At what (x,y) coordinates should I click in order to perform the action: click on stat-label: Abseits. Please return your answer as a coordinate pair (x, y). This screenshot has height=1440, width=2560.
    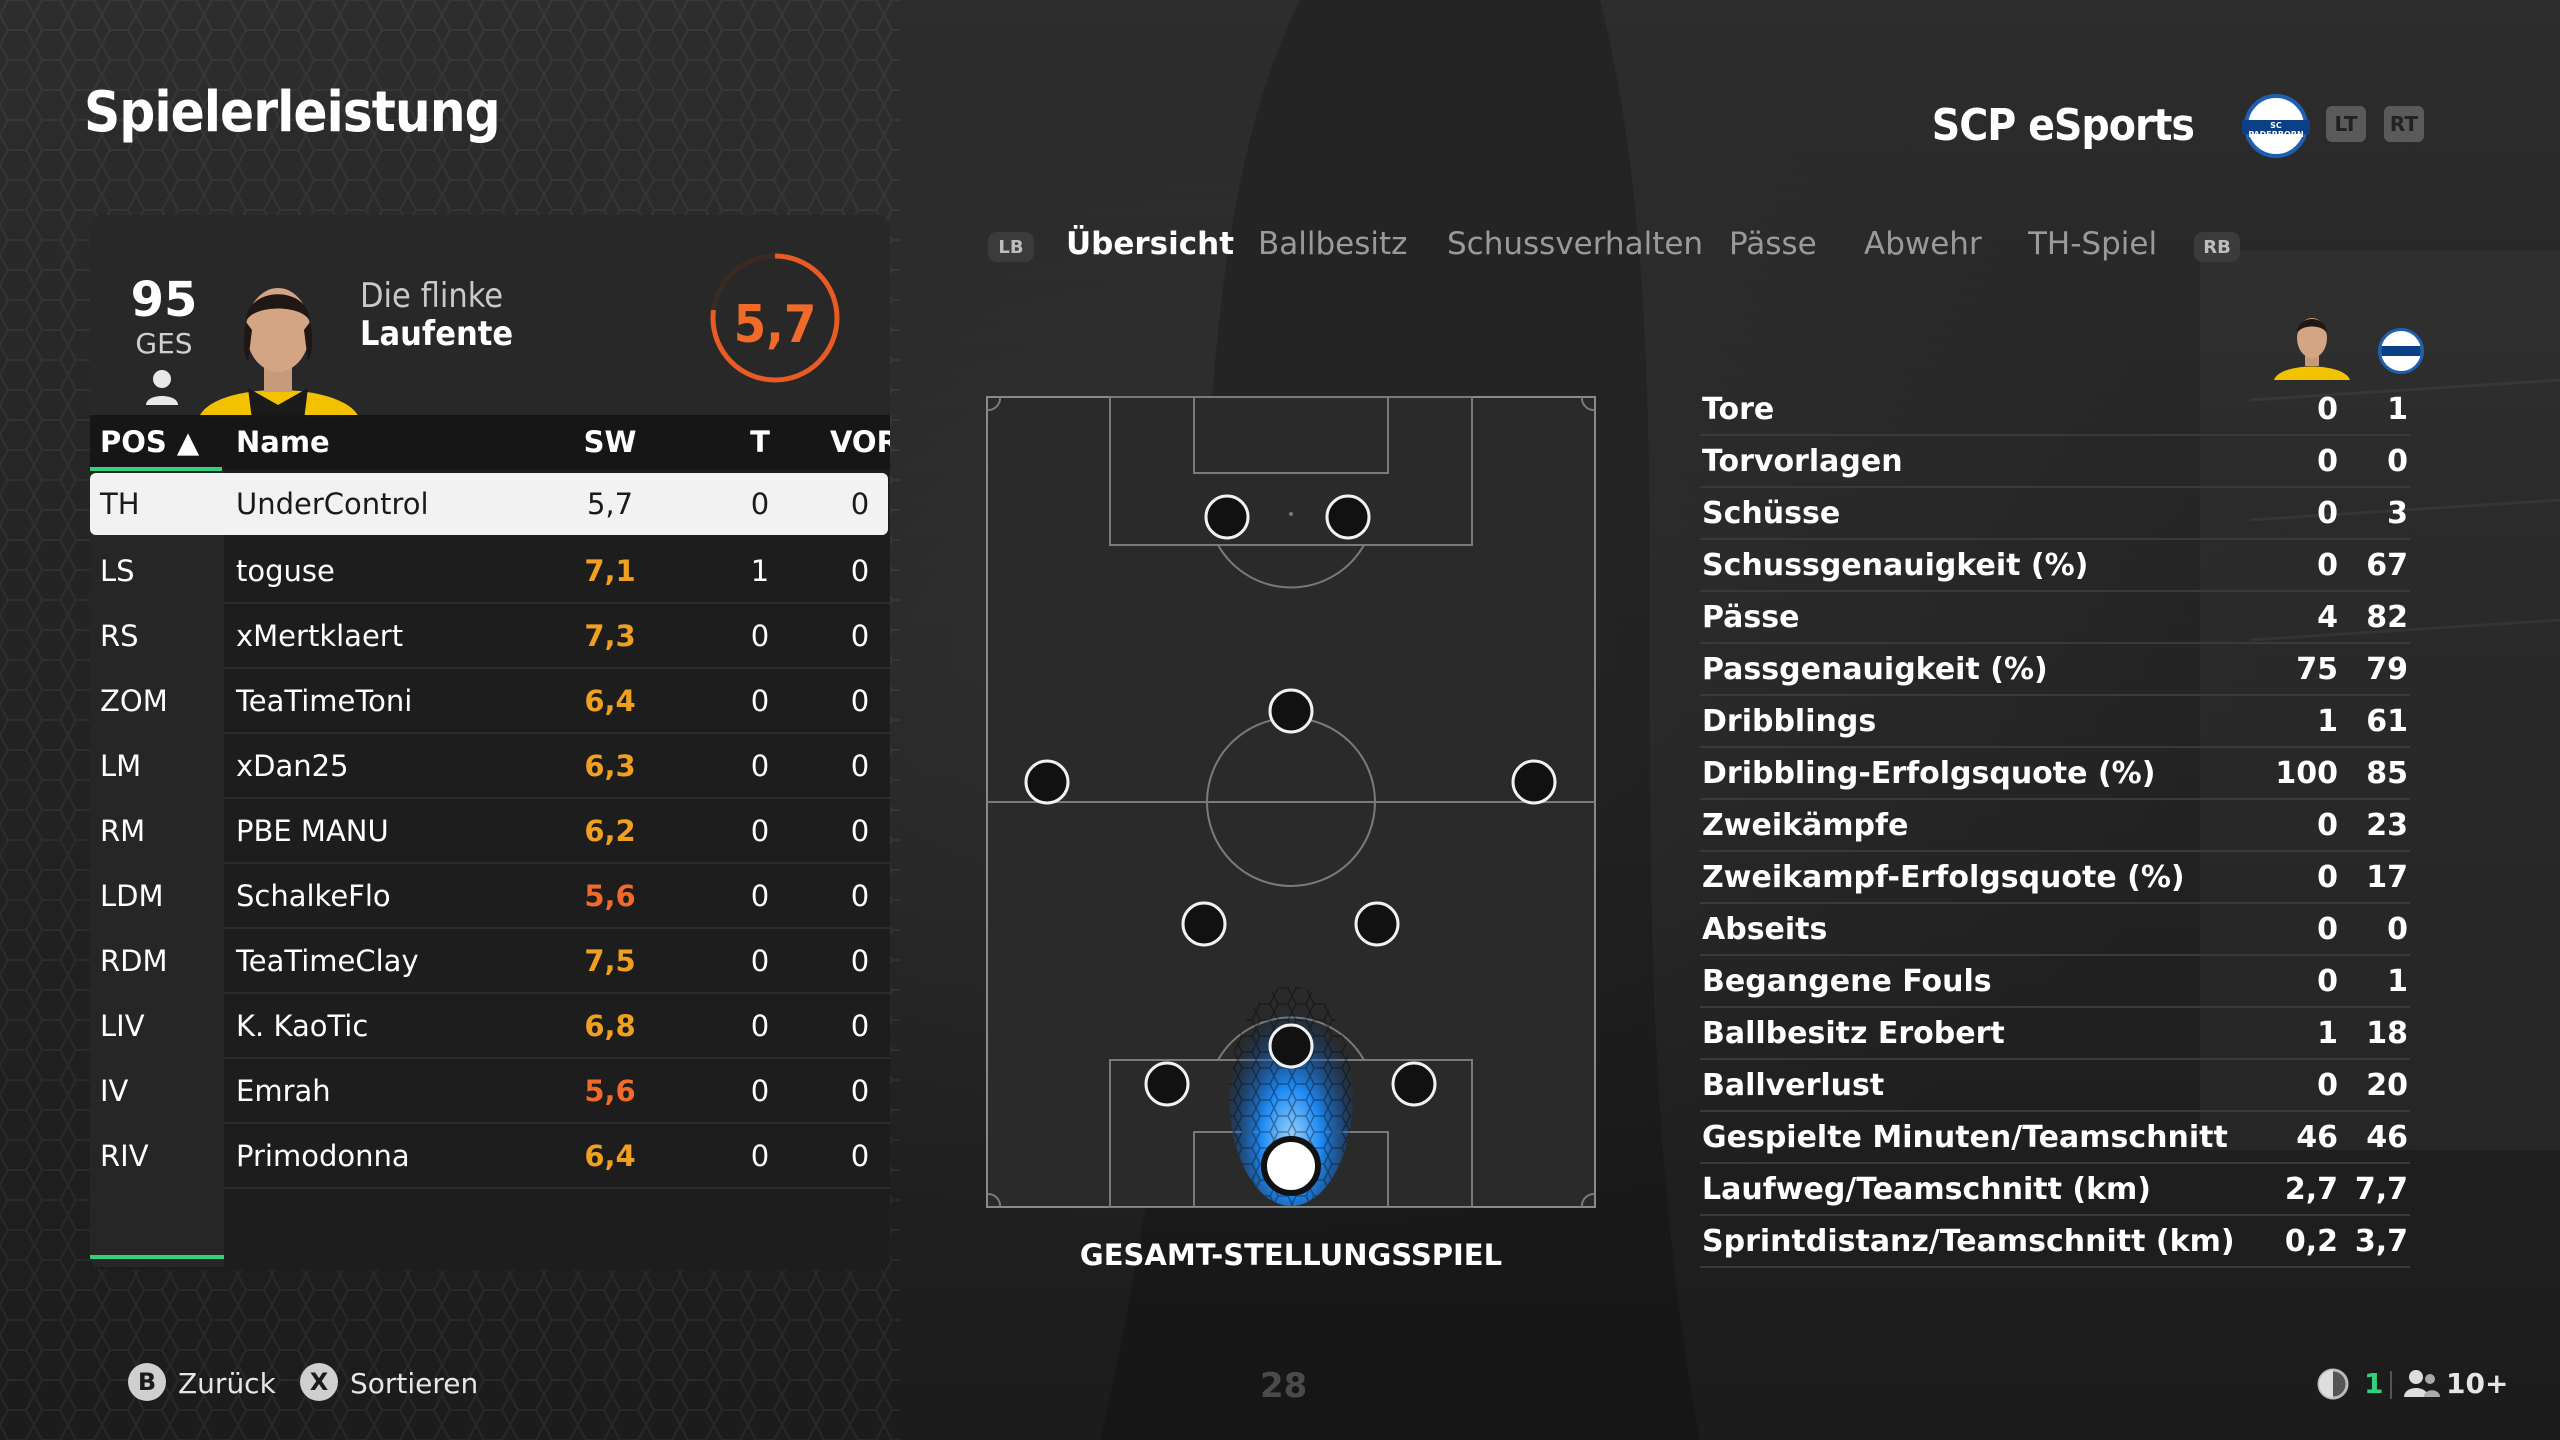
    Looking at the image, I should click on (1765, 929).